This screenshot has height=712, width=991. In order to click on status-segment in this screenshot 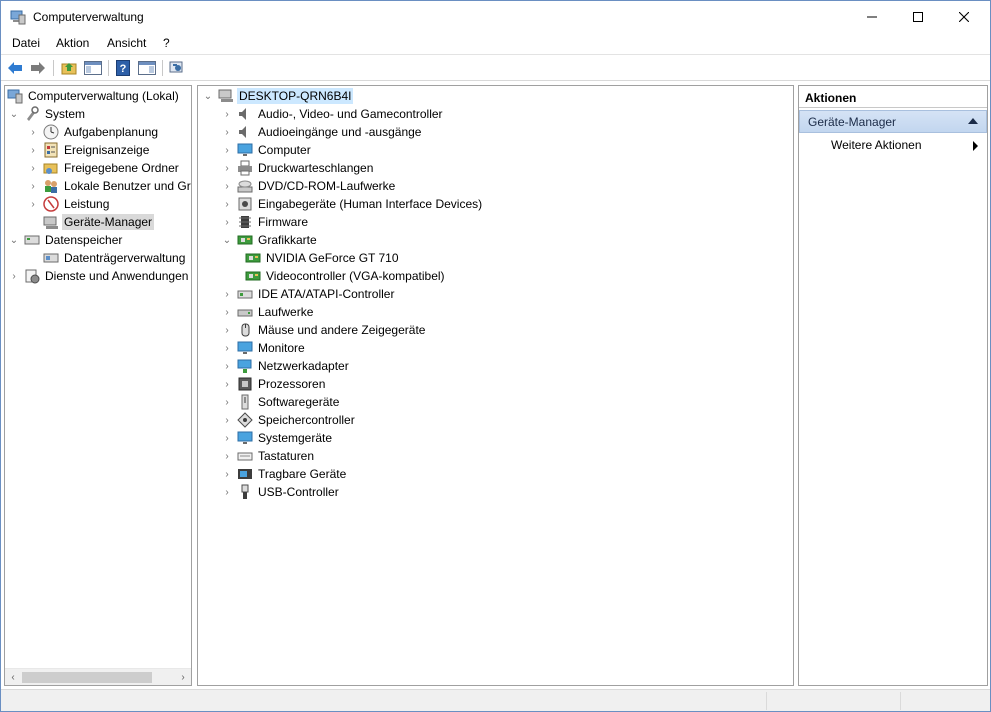, I will do `click(945, 701)`.